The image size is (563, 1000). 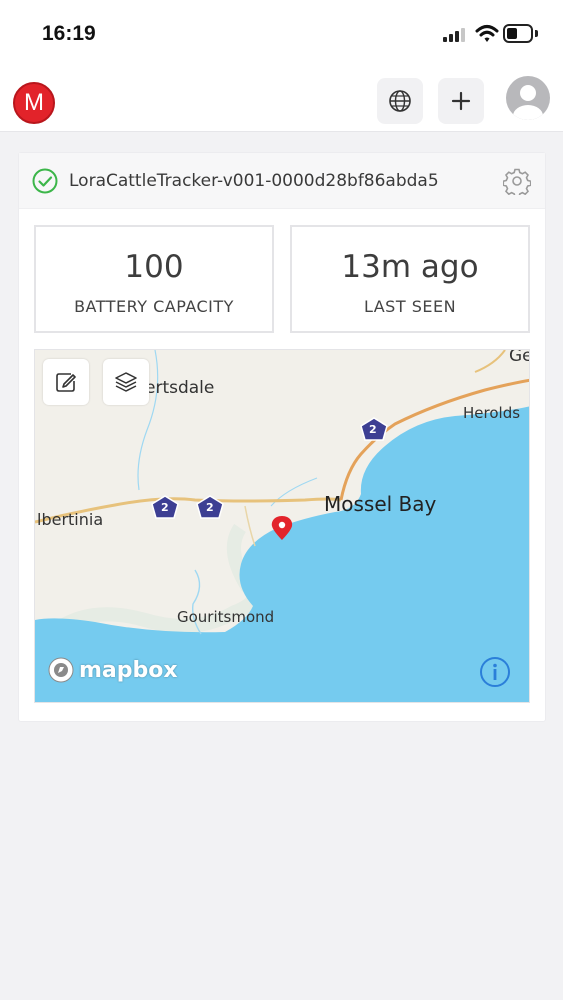 I want to click on cellular-signal-icon, so click(x=456, y=34).